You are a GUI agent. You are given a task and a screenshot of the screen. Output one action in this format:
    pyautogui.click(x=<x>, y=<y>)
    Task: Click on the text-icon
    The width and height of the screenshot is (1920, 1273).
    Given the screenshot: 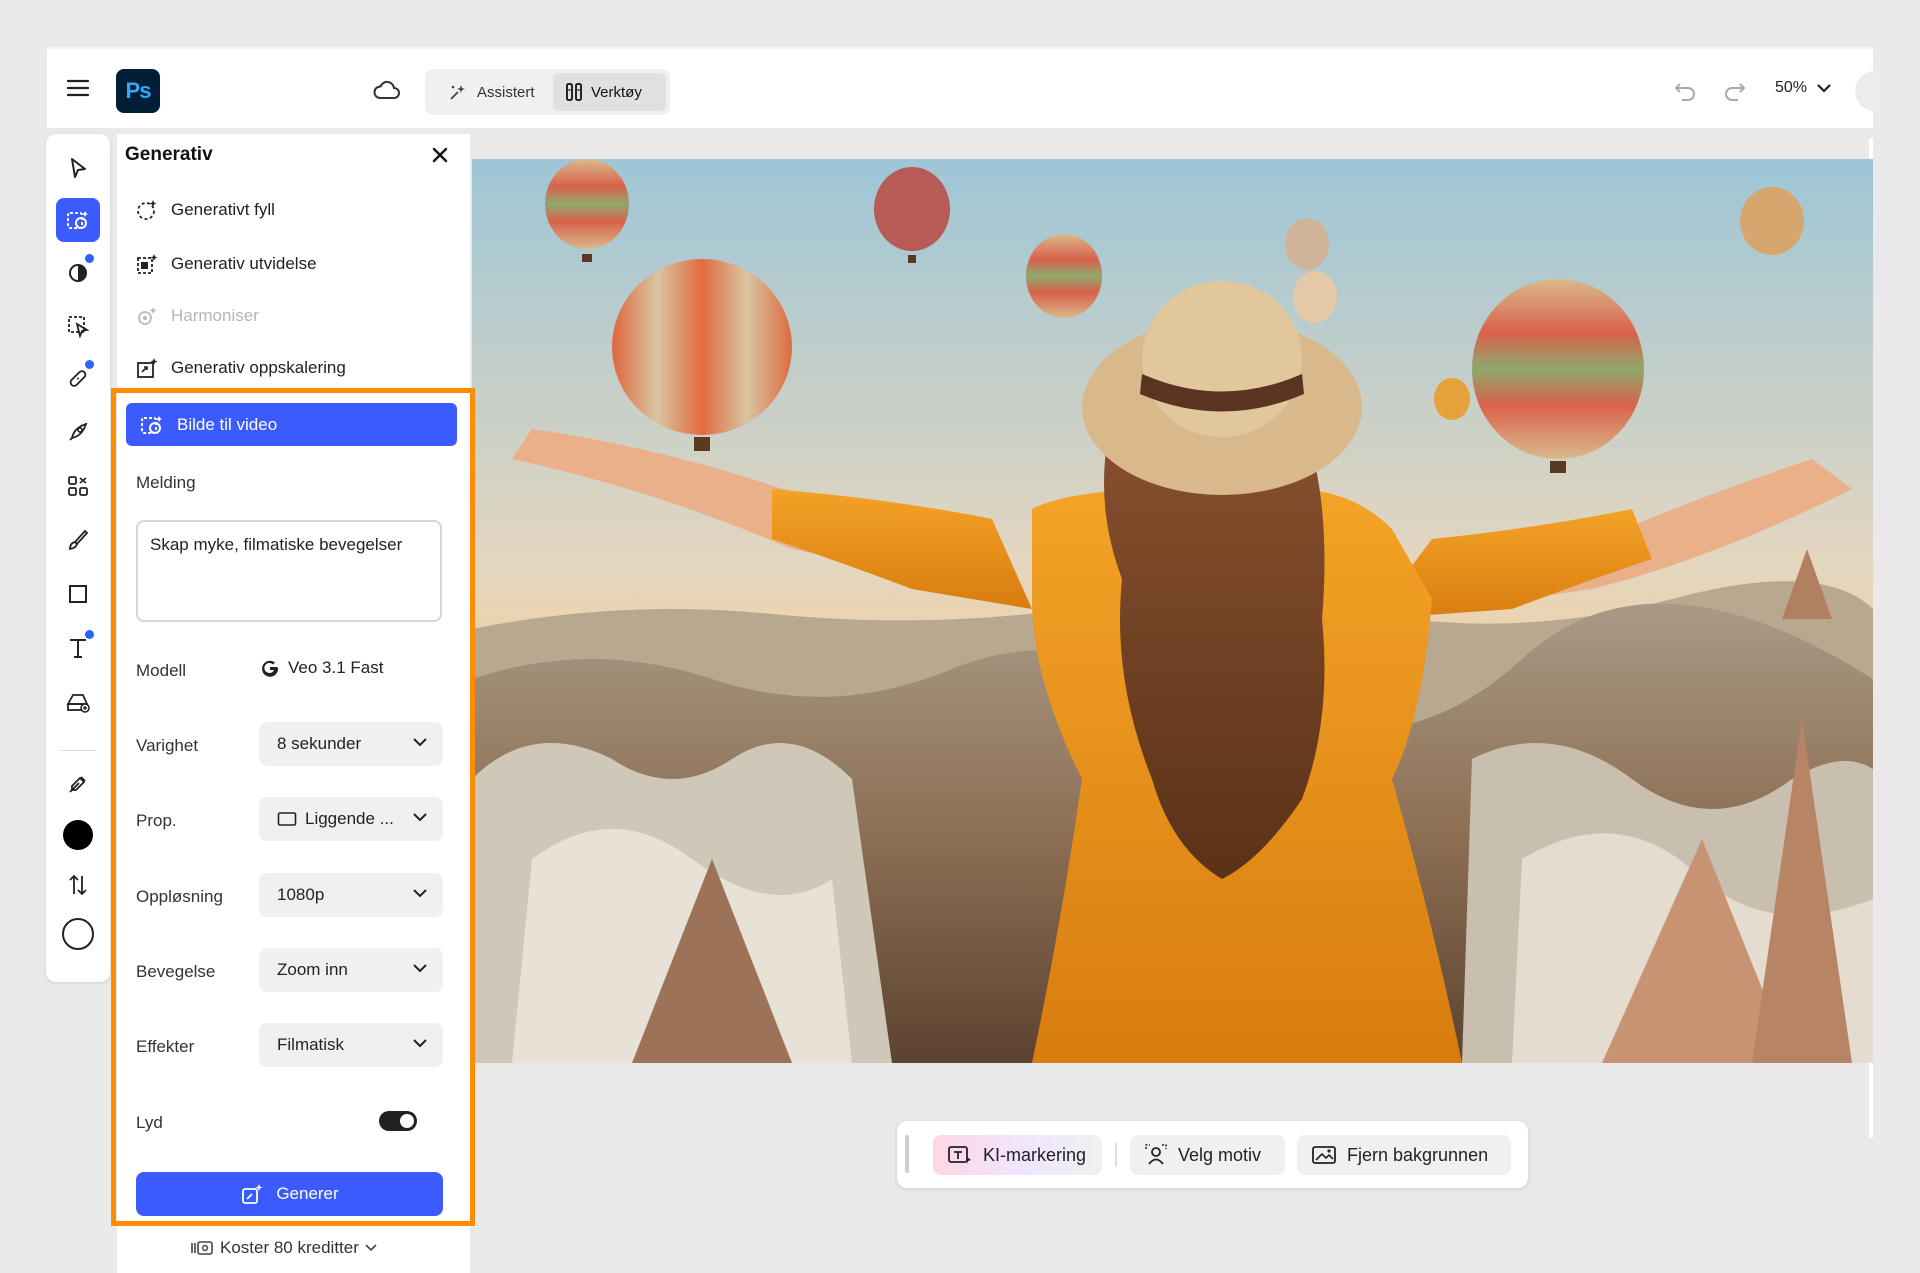 What is the action you would take?
    pyautogui.click(x=78, y=648)
    